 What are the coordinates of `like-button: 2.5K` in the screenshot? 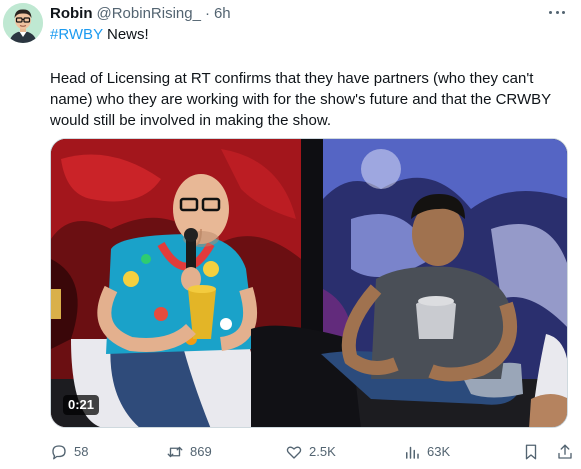 It's located at (310, 452).